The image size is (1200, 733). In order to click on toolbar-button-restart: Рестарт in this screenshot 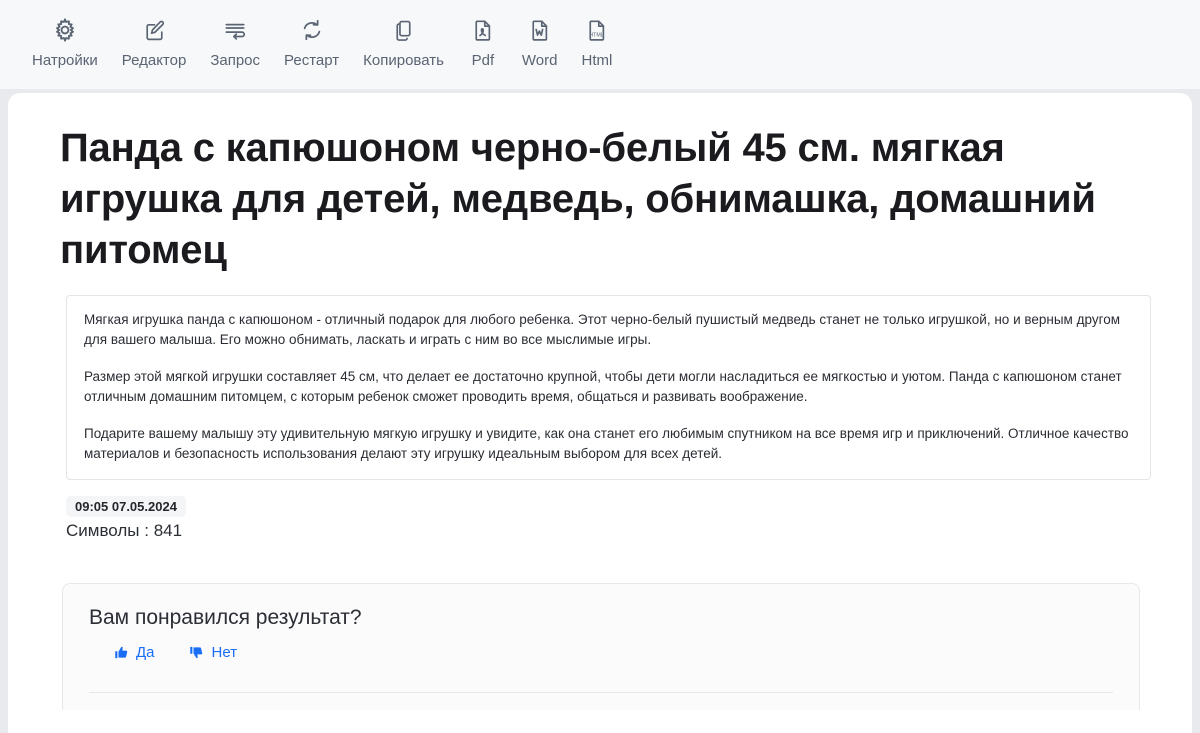, I will do `click(311, 42)`.